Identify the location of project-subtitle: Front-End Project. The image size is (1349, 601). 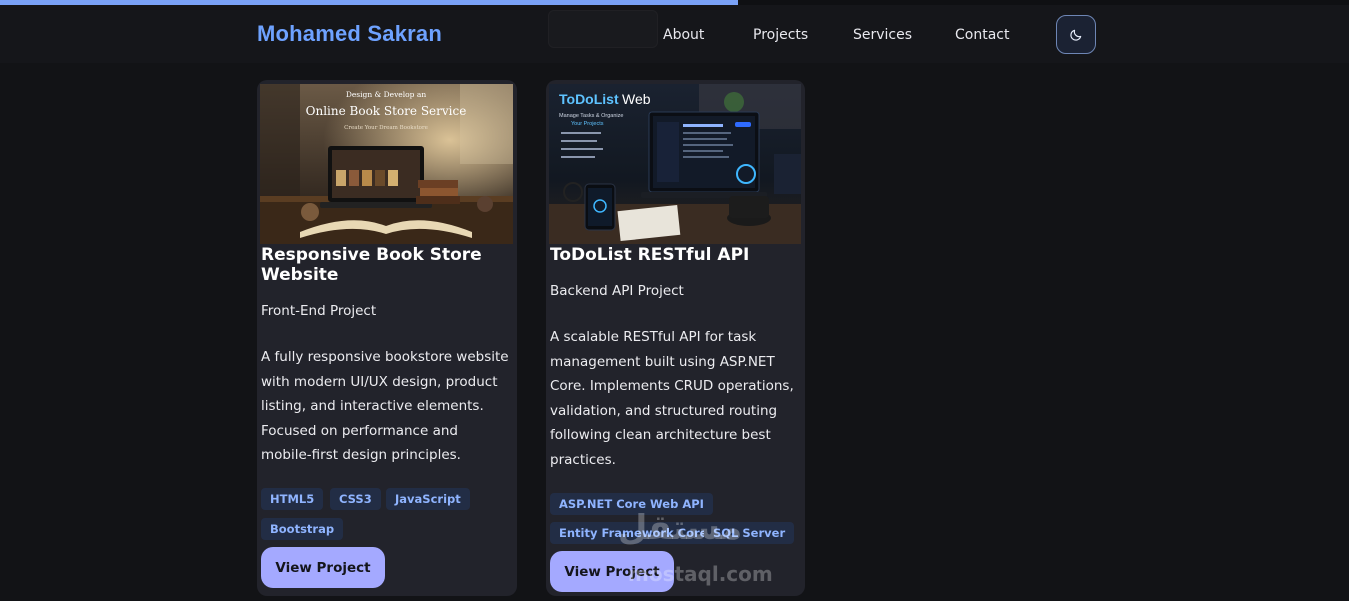
(319, 311).